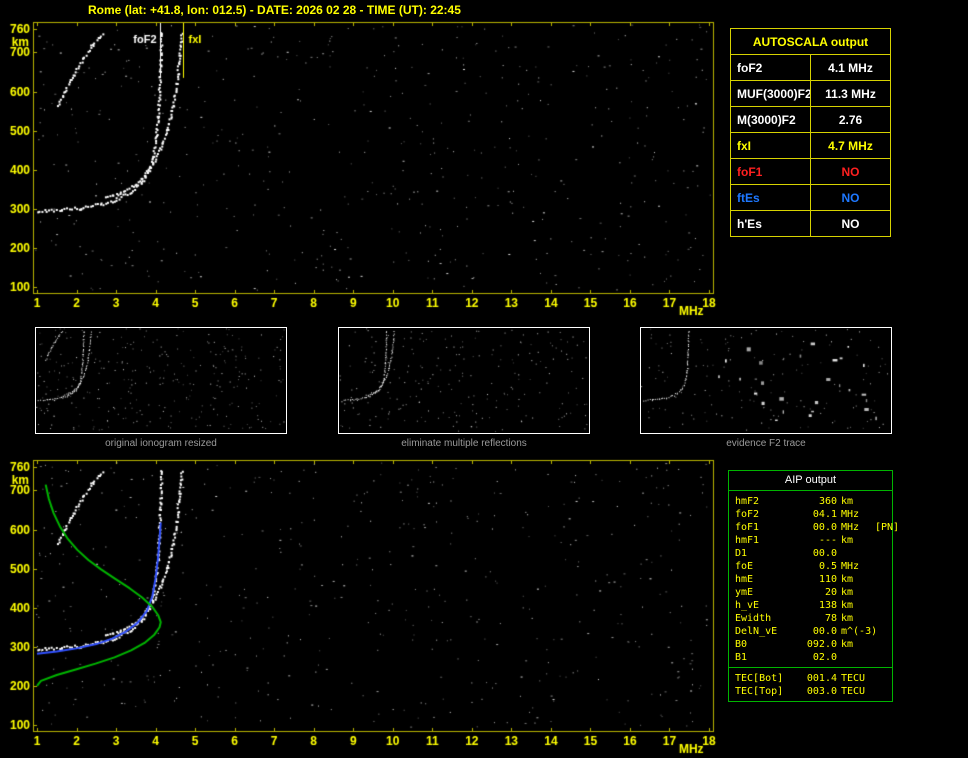 The height and width of the screenshot is (758, 968). I want to click on thumbnail-f2-trace-caption: evidence F2 trace, so click(766, 443).